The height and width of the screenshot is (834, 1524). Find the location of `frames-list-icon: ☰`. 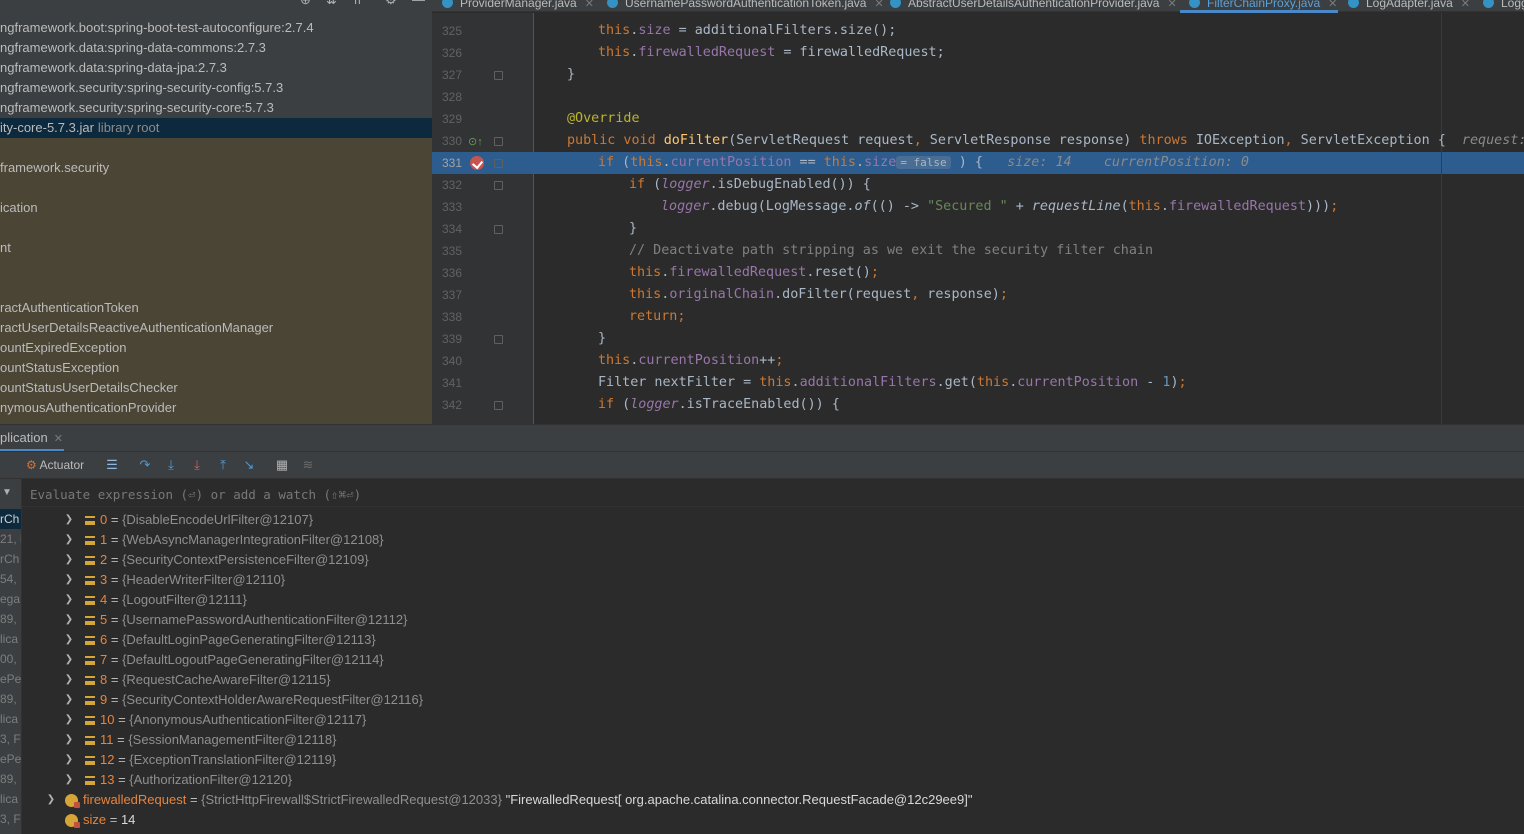

frames-list-icon: ☰ is located at coordinates (112, 465).